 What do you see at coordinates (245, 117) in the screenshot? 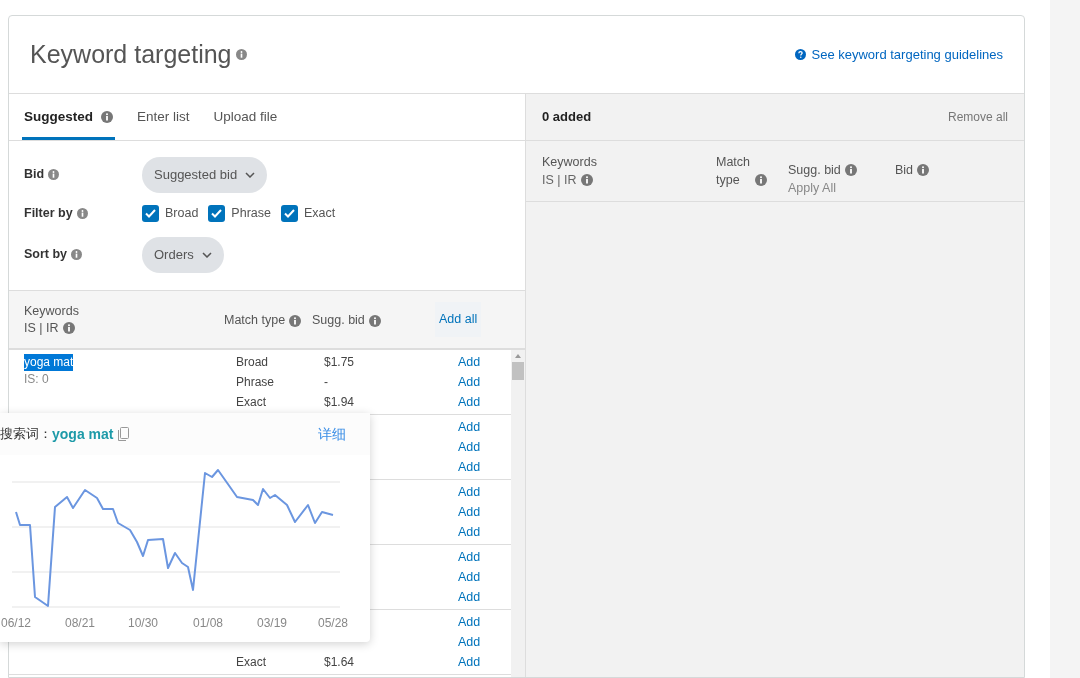
I see `tab: Upload file` at bounding box center [245, 117].